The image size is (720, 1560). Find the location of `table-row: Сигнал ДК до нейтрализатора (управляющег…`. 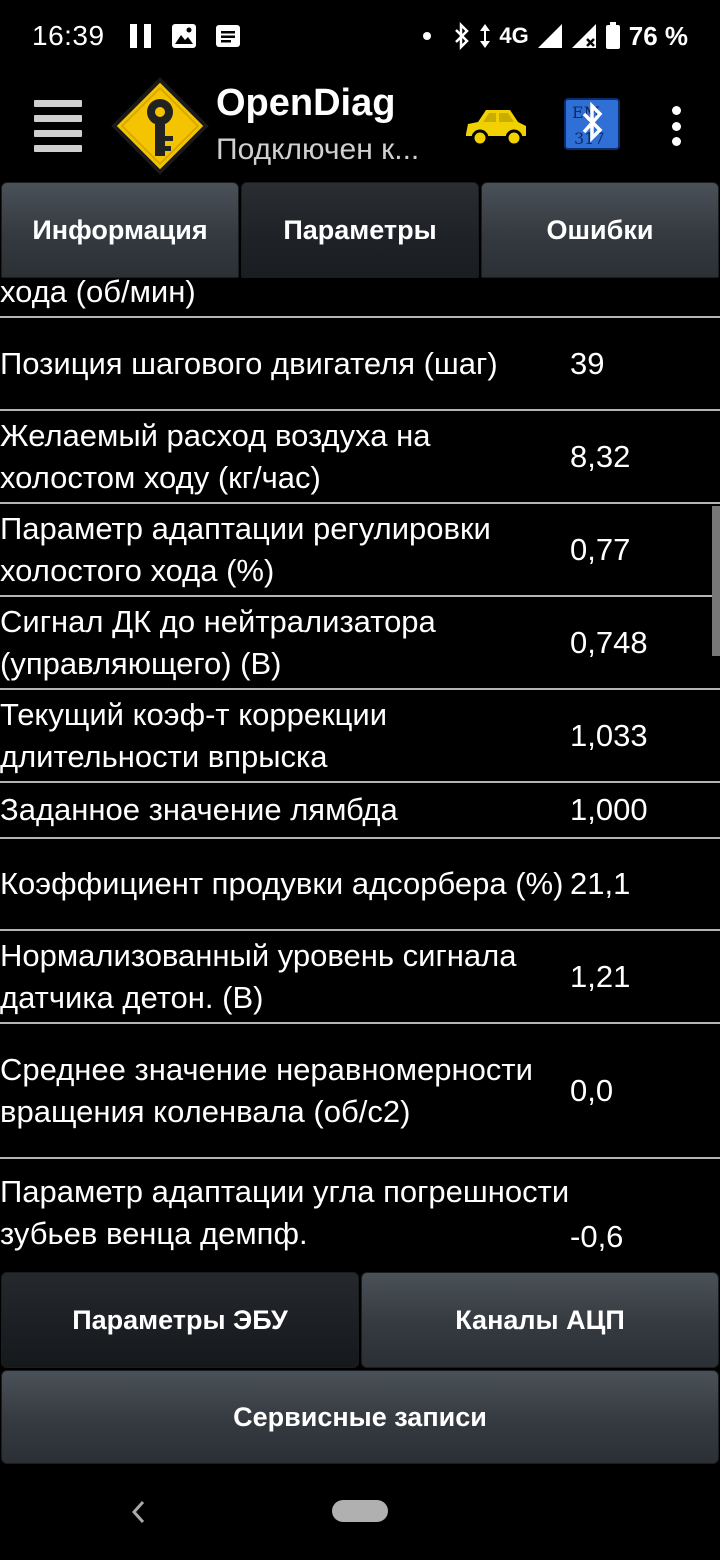

table-row: Сигнал ДК до нейтрализатора (управляющег… is located at coordinates (360, 643).